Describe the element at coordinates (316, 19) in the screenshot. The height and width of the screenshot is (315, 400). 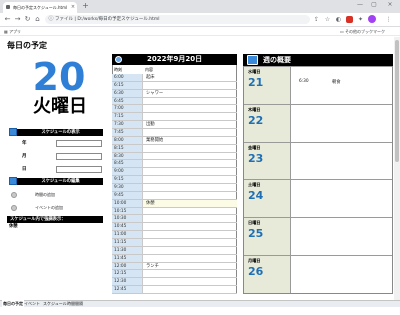
I see `share-icon: ⇪` at that location.